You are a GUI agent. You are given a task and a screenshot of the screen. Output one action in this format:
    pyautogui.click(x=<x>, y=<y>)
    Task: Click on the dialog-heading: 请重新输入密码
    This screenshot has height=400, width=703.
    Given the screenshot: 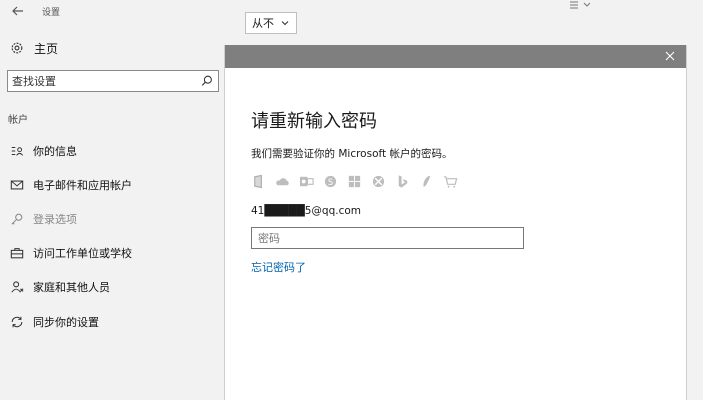 What is the action you would take?
    pyautogui.click(x=314, y=121)
    